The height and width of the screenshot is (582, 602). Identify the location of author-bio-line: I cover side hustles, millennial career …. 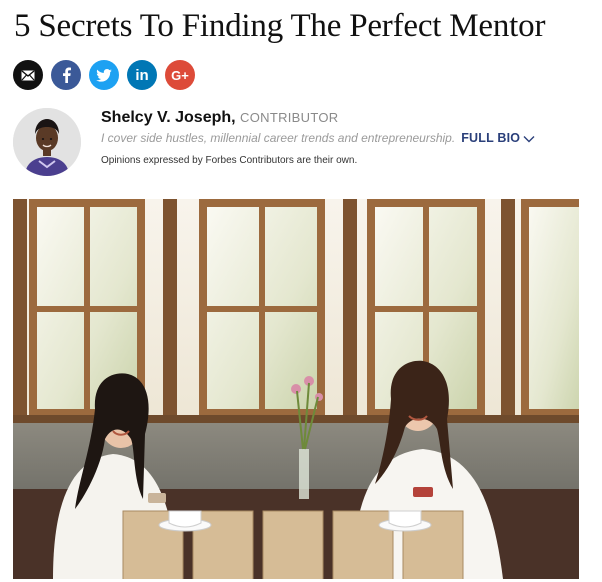
(318, 138).